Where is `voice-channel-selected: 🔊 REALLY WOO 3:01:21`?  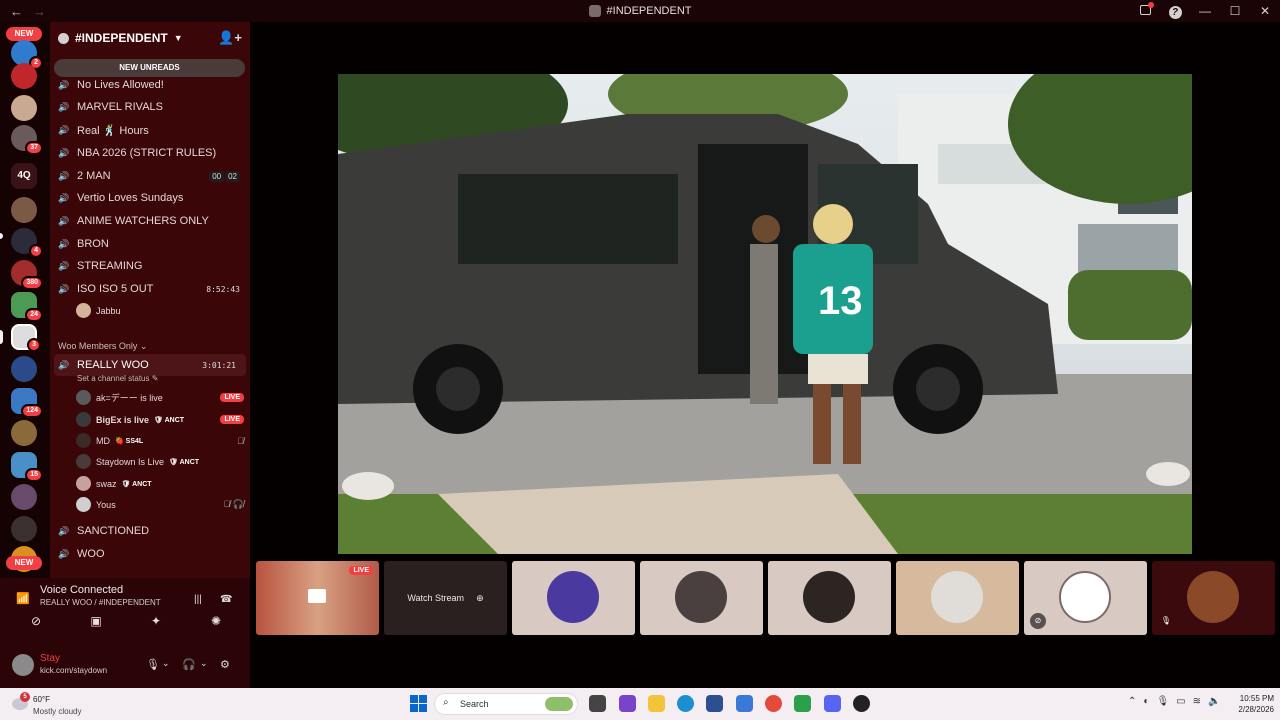 voice-channel-selected: 🔊 REALLY WOO 3:01:21 is located at coordinates (150, 365).